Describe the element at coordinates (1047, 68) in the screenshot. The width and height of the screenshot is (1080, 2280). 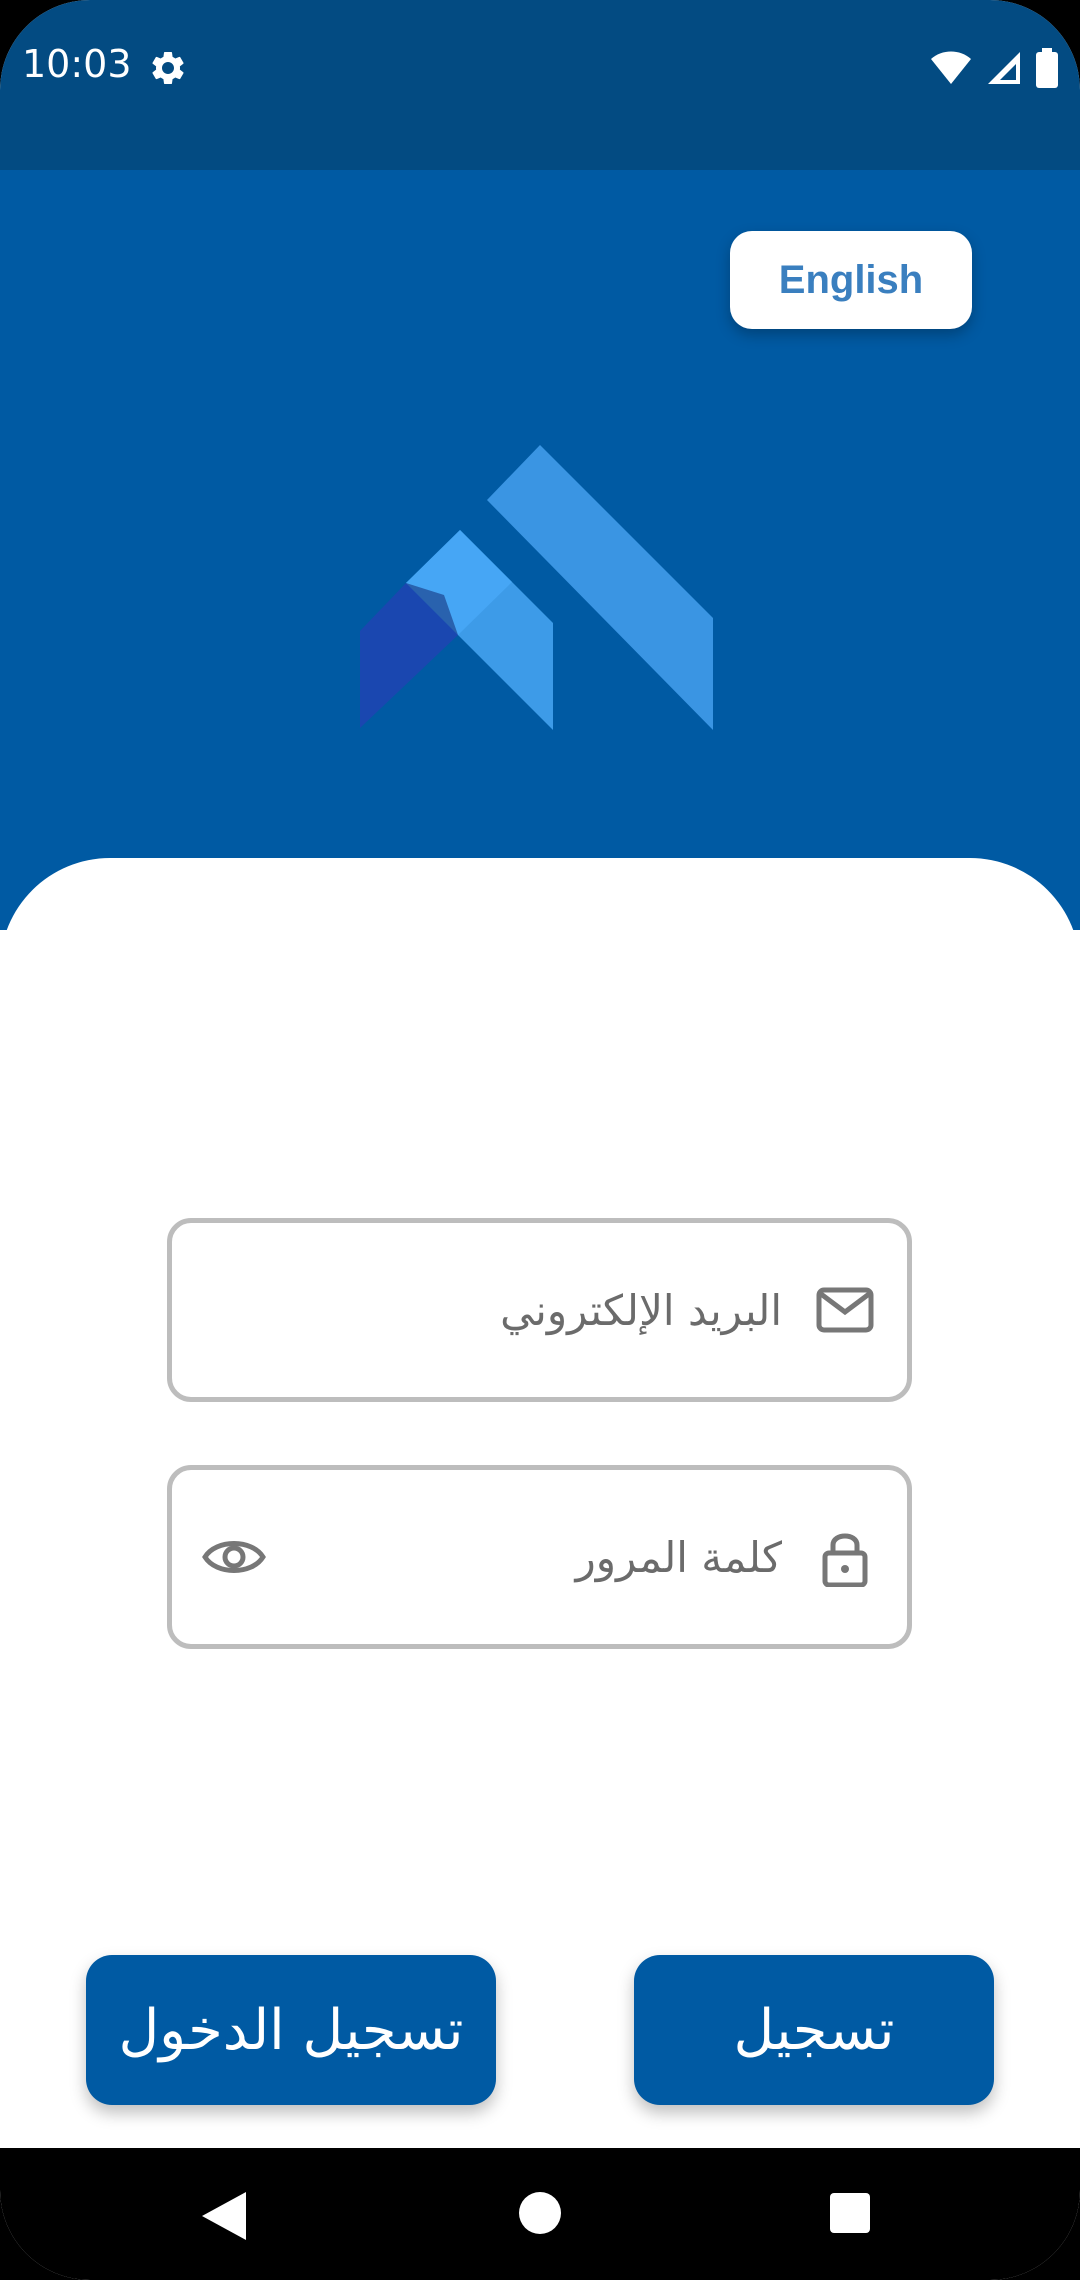
I see `battery-icon` at that location.